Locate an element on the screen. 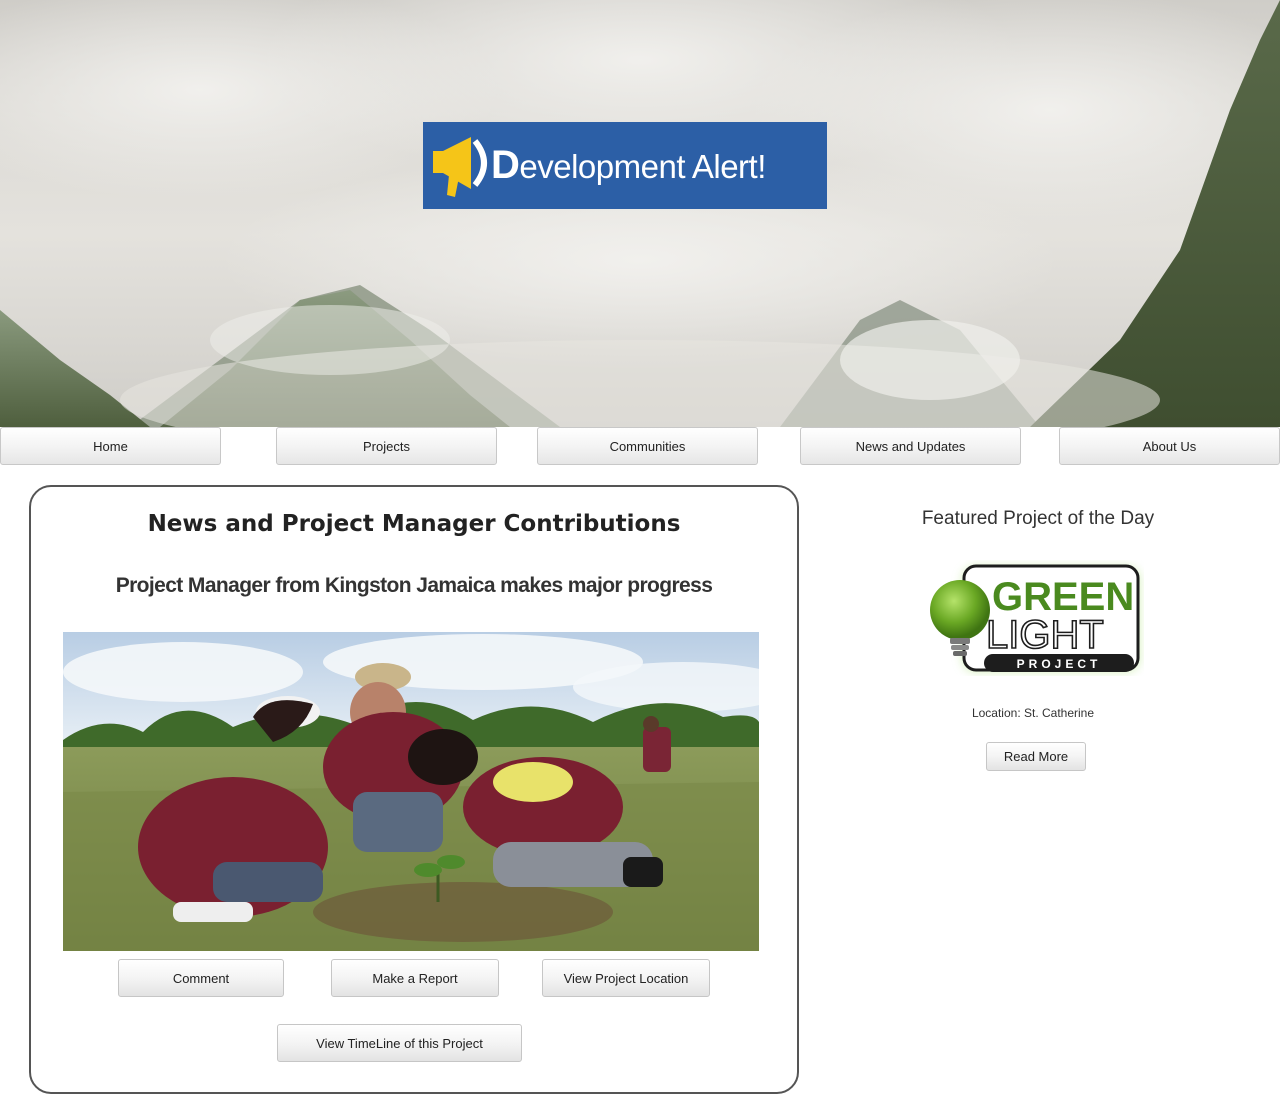  nav-projects-button: Projects is located at coordinates (386, 446).